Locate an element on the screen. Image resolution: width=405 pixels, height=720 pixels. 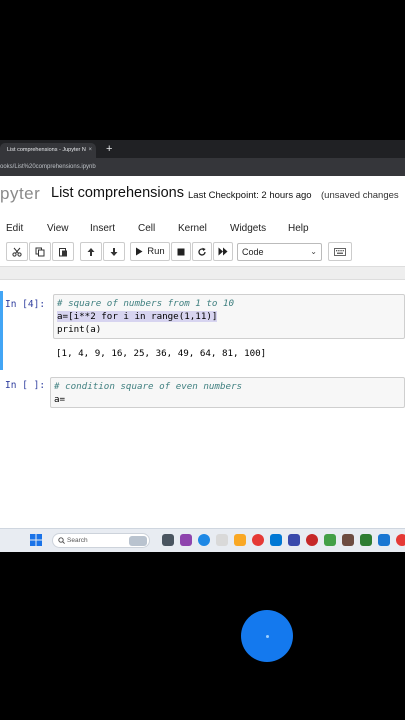
menu-help: Help is located at coordinates (298, 228).